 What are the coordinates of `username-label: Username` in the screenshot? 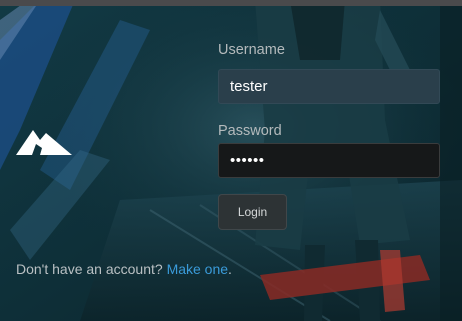 It's located at (251, 50).